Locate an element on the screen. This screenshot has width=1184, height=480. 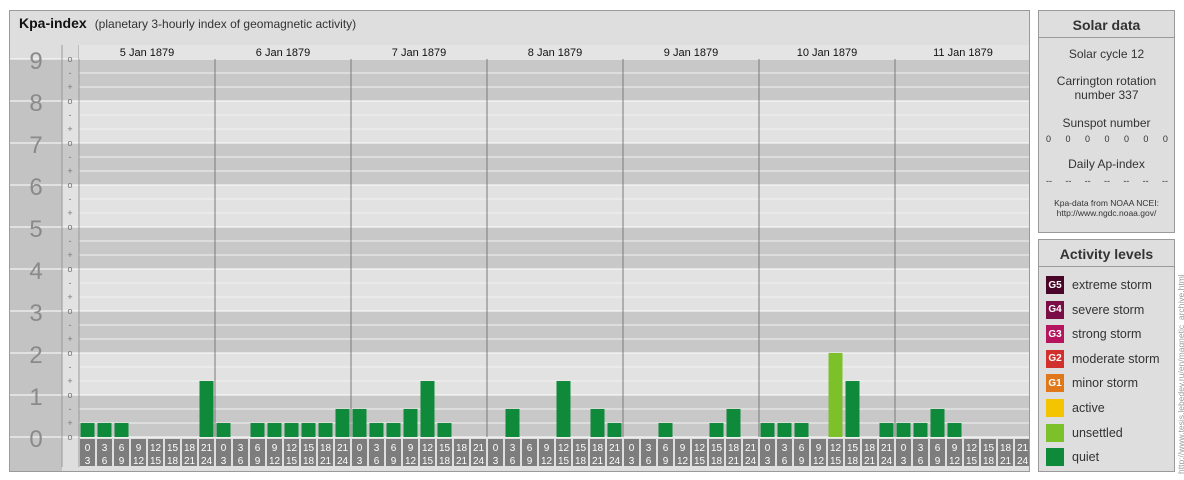
legend-label: minor storm is located at coordinates (1105, 383).